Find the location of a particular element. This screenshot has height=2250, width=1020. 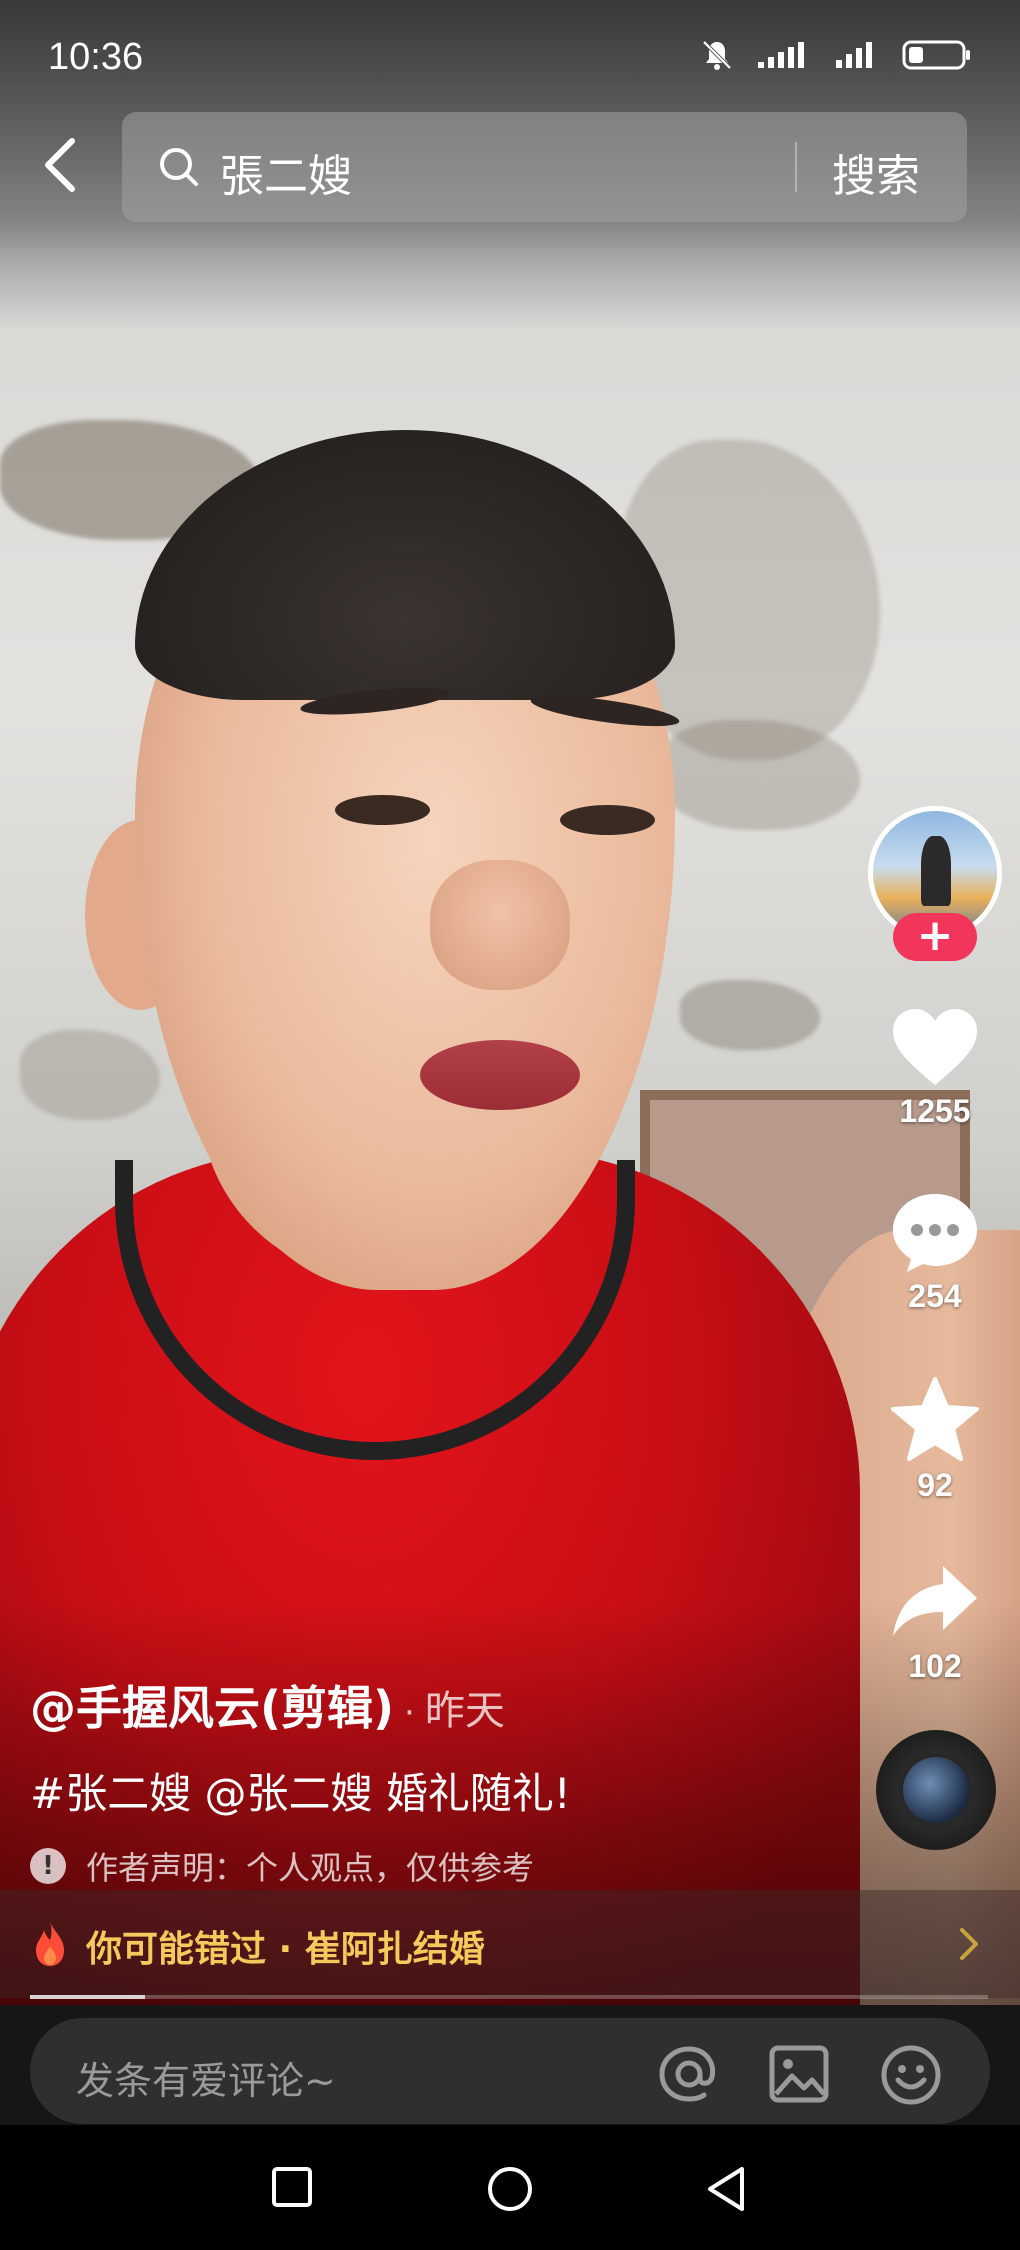

share-button: 102 is located at coordinates (935, 1622).